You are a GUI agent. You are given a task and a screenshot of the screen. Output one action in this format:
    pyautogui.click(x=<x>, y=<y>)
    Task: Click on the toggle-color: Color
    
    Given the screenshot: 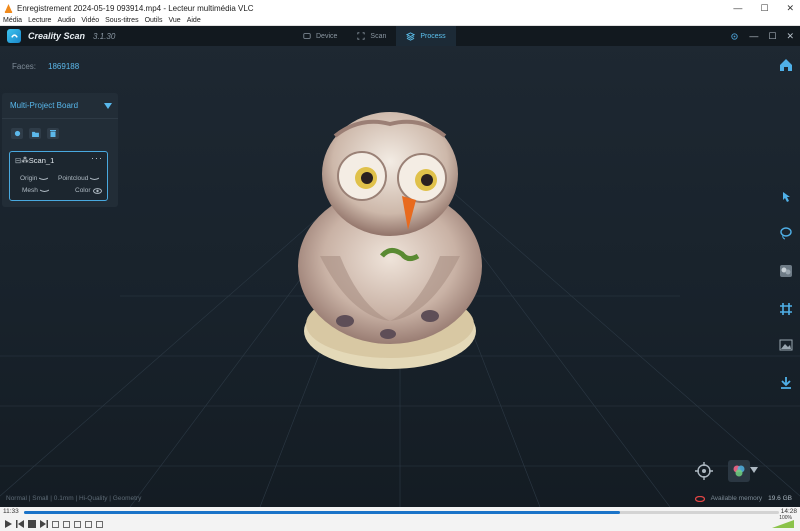 What is the action you would take?
    pyautogui.click(x=88, y=190)
    